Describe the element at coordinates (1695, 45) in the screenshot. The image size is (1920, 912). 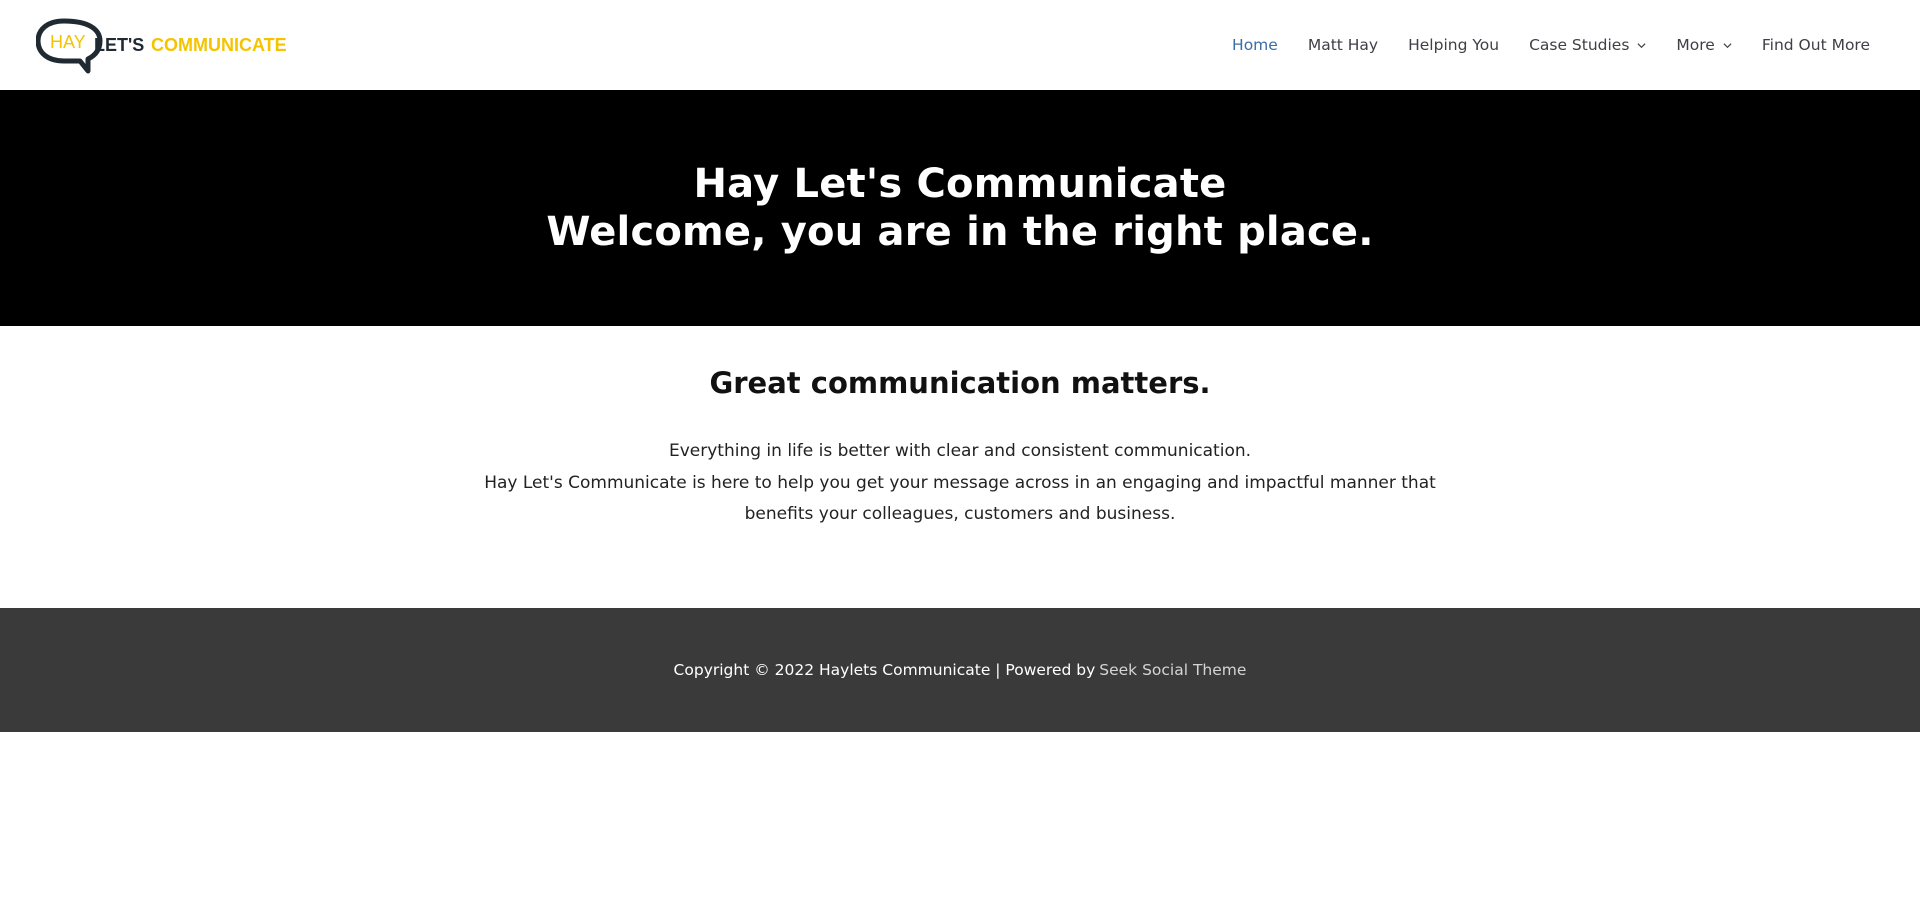
I see `nav-item-label: More` at that location.